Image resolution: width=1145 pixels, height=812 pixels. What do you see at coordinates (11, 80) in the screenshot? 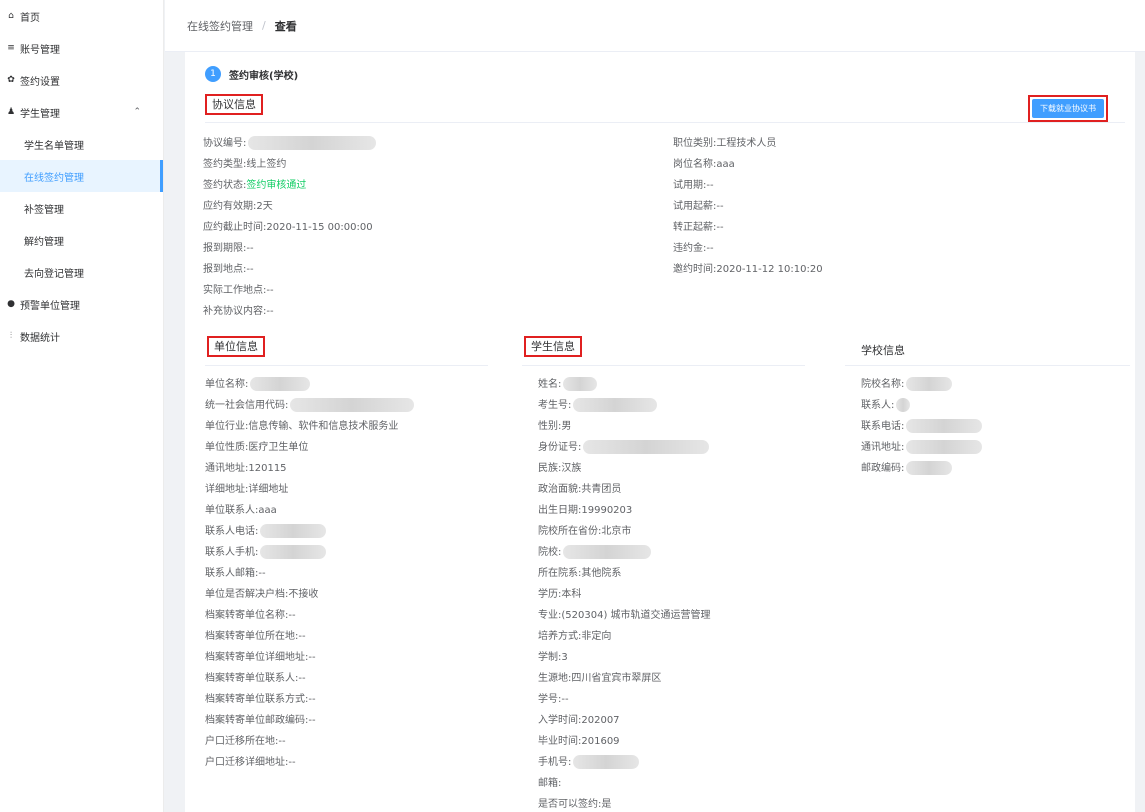
I see `gear-icon: ✿` at bounding box center [11, 80].